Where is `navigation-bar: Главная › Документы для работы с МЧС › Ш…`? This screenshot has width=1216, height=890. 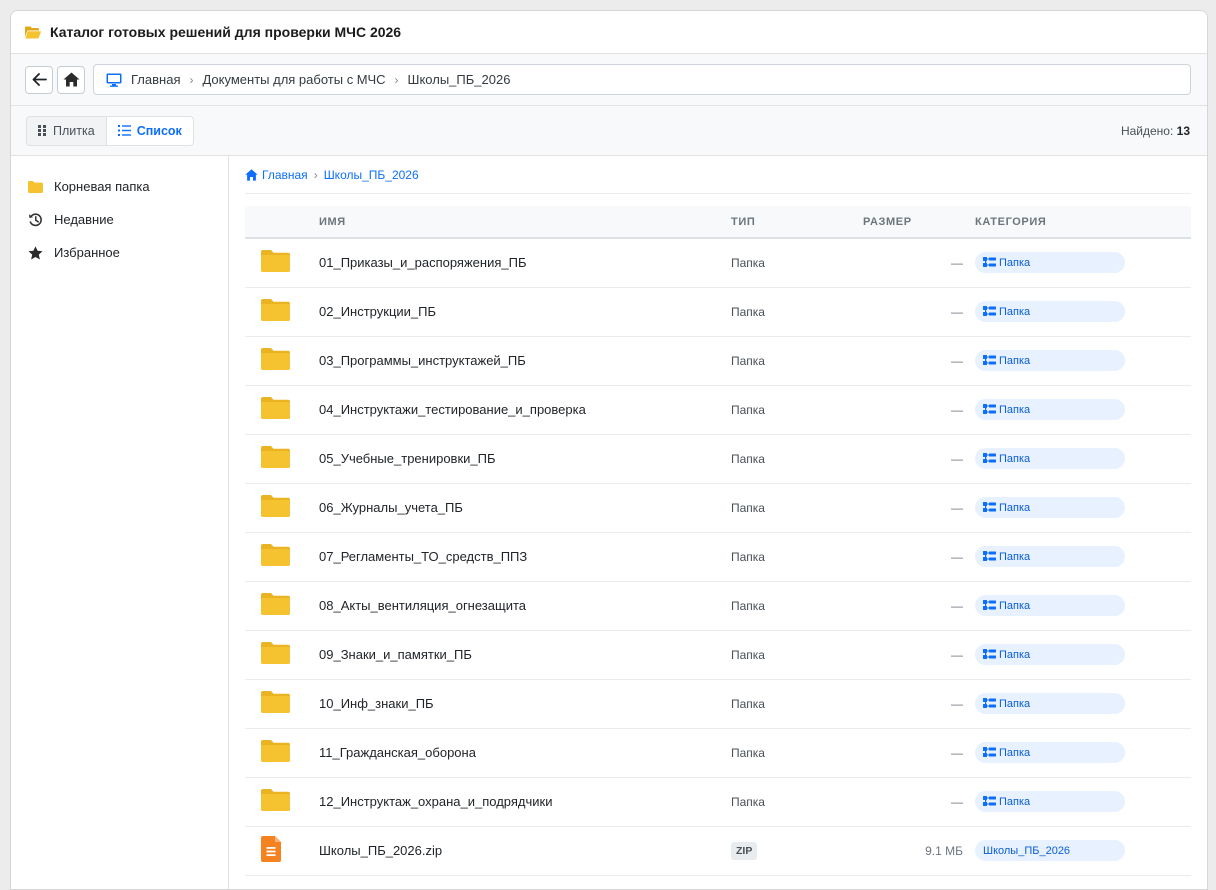
navigation-bar: Главная › Документы для работы с МЧС › Ш… is located at coordinates (609, 80).